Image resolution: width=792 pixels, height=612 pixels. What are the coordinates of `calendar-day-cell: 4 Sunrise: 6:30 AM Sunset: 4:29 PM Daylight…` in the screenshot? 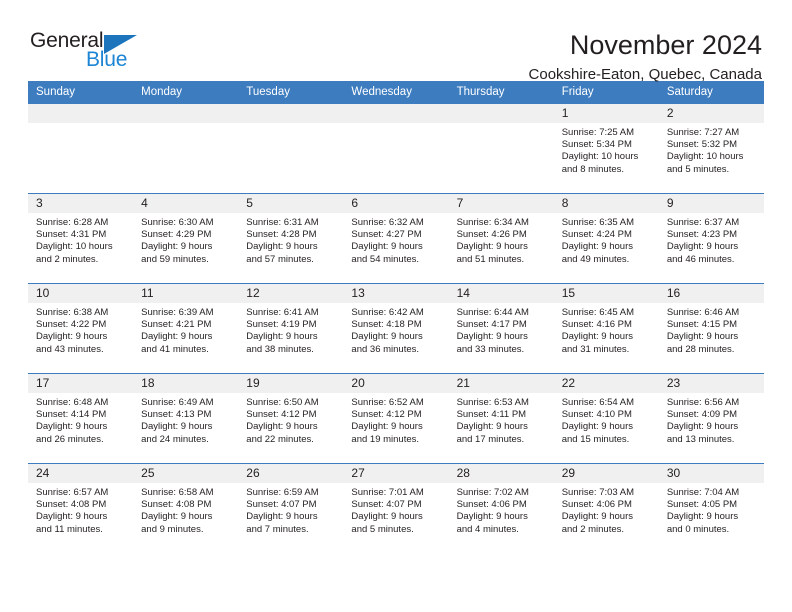 It's located at (186, 238).